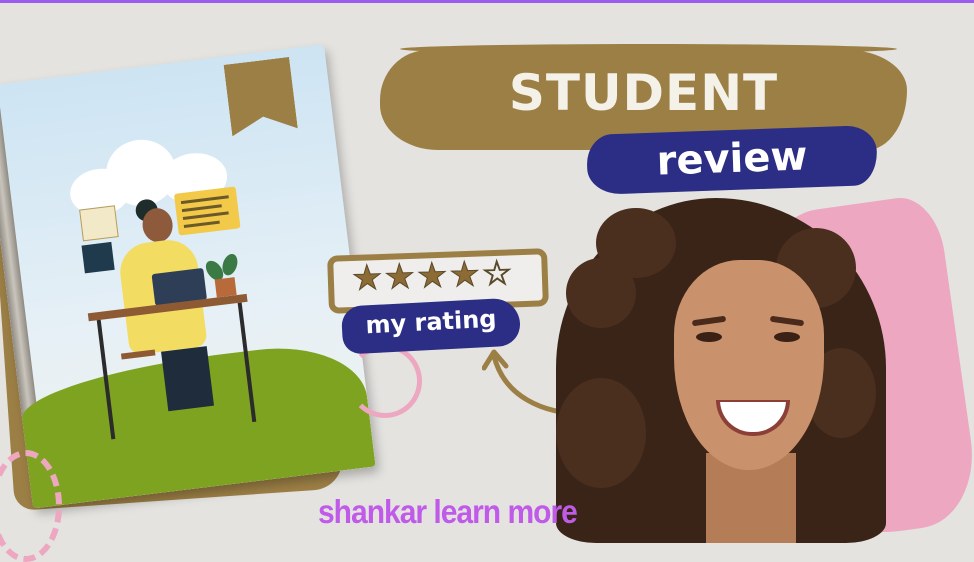 Image resolution: width=974 pixels, height=562 pixels. What do you see at coordinates (497, 274) in the screenshot?
I see `star-empty-icon: ☆` at bounding box center [497, 274].